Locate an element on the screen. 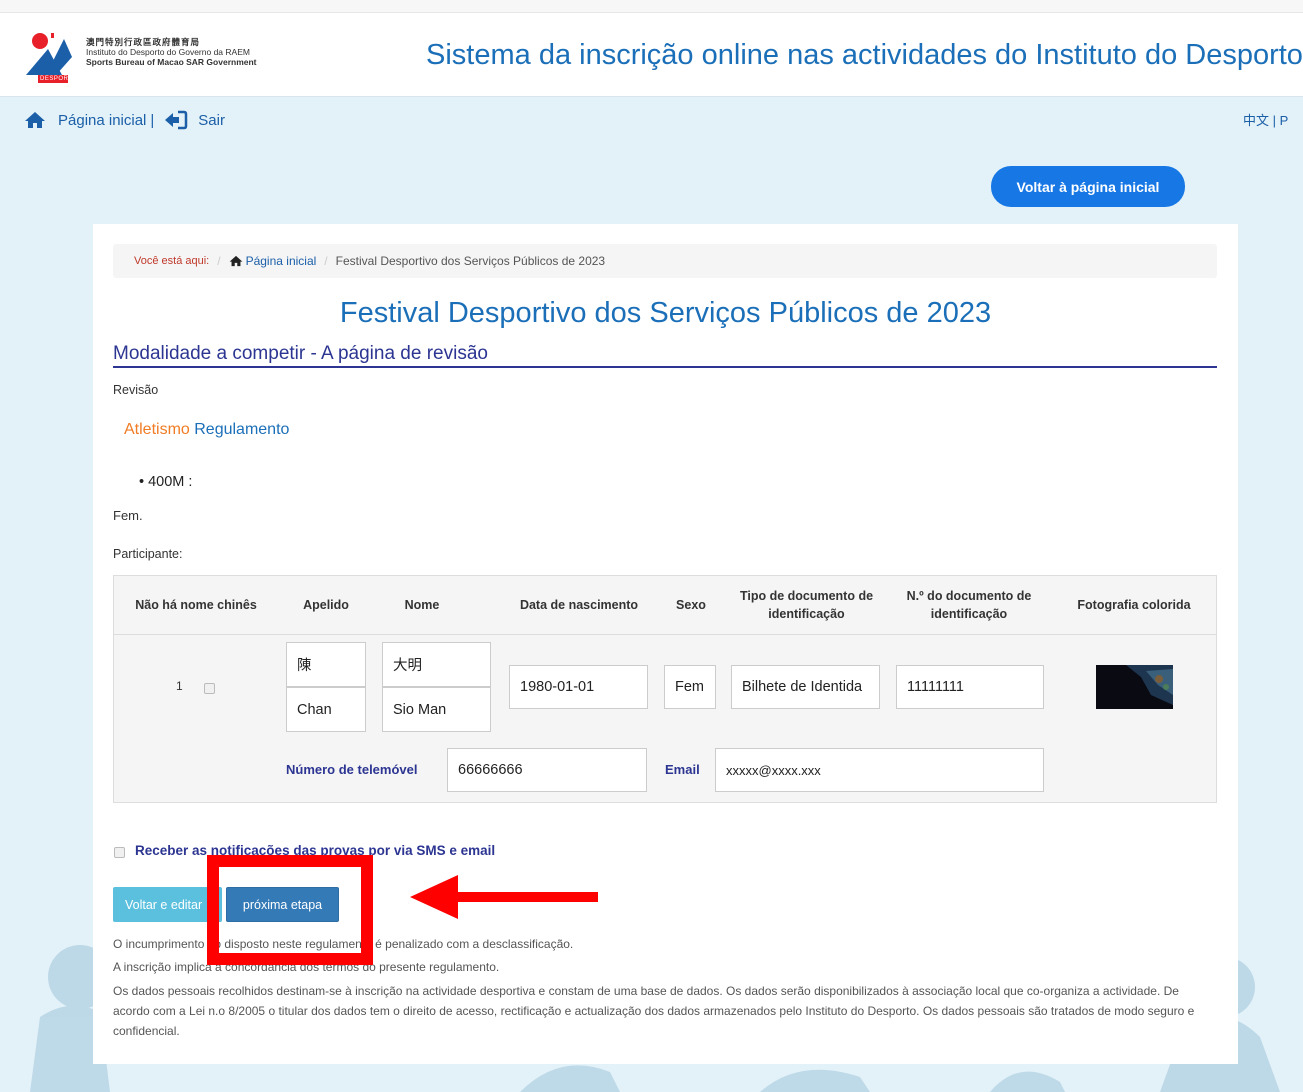 This screenshot has width=1303, height=1092. surname-chinese-input: 陳 is located at coordinates (326, 664).